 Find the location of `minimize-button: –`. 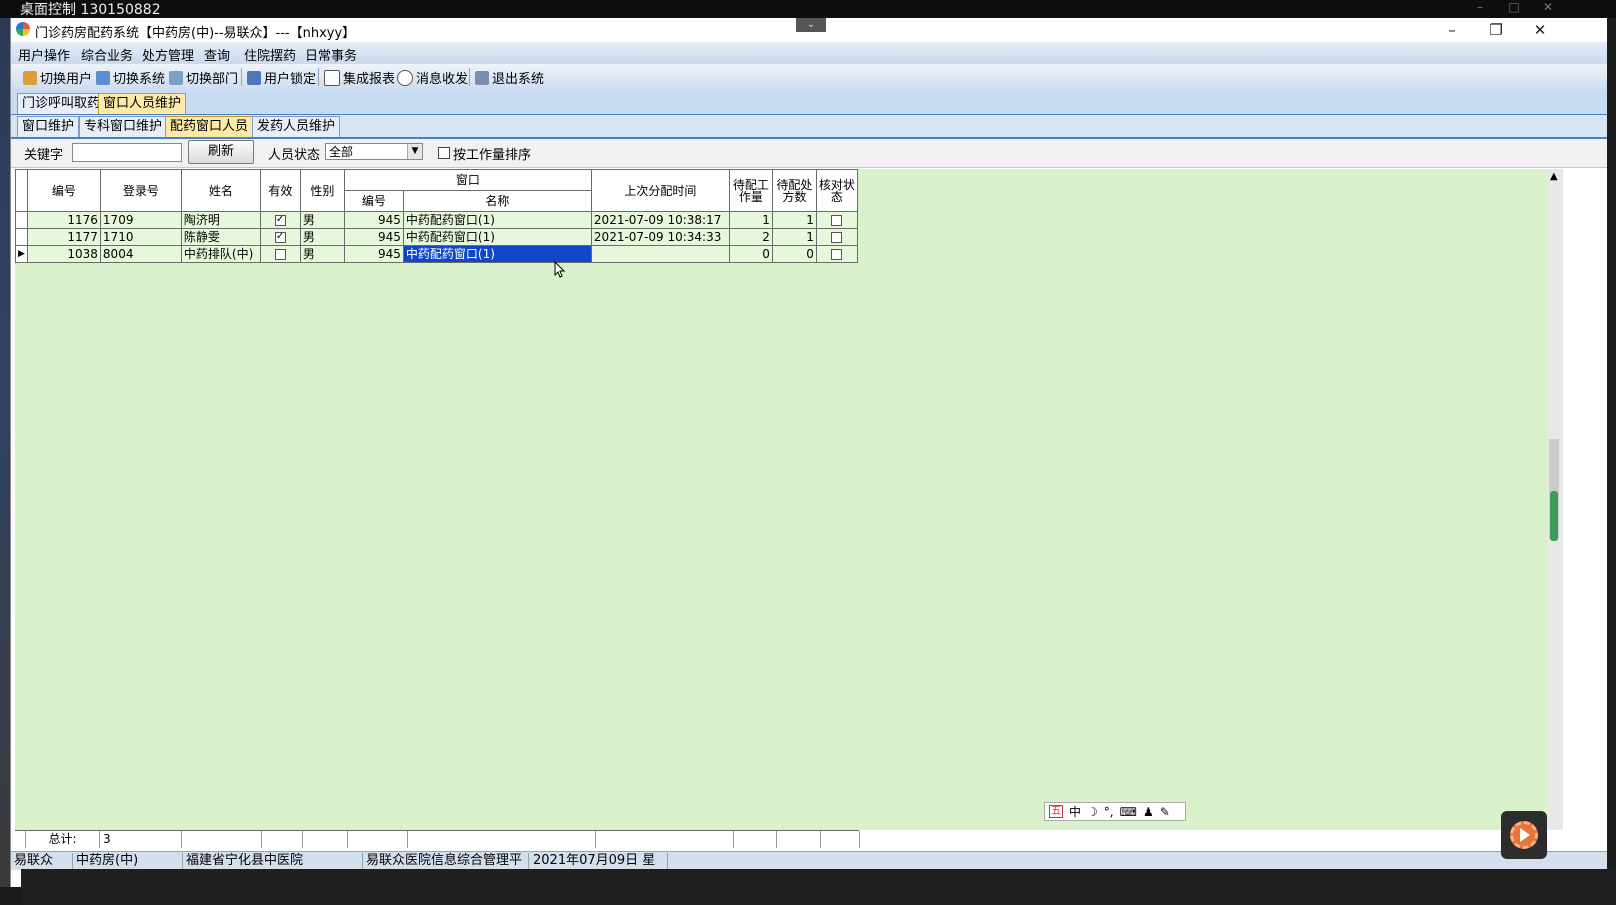

minimize-button: – is located at coordinates (1452, 30).